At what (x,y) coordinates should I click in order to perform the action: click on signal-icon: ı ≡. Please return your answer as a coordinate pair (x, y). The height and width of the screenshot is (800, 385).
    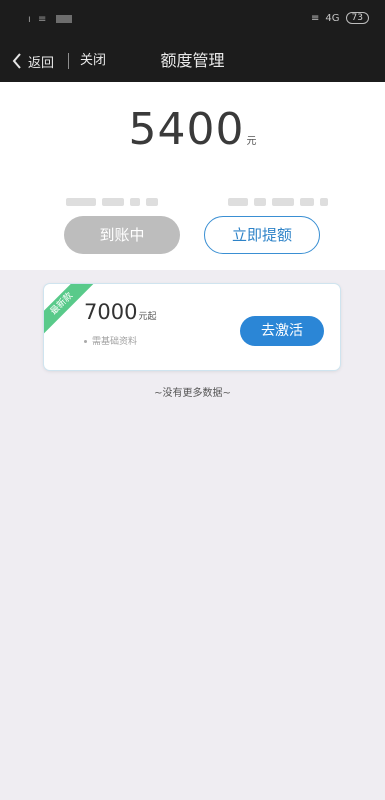
    Looking at the image, I should click on (38, 19).